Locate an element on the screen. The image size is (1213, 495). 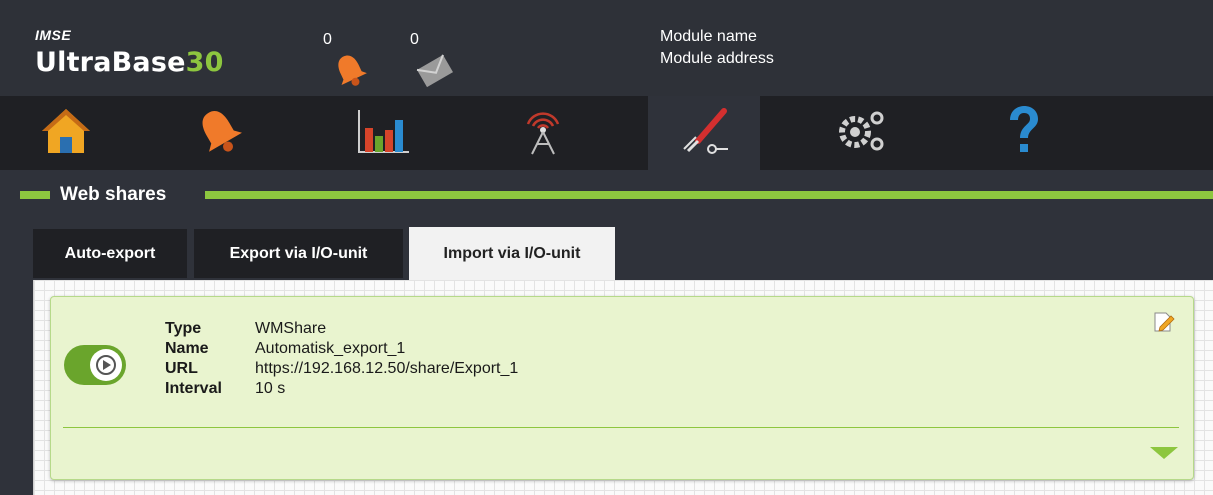
property-label: Name is located at coordinates (187, 348).